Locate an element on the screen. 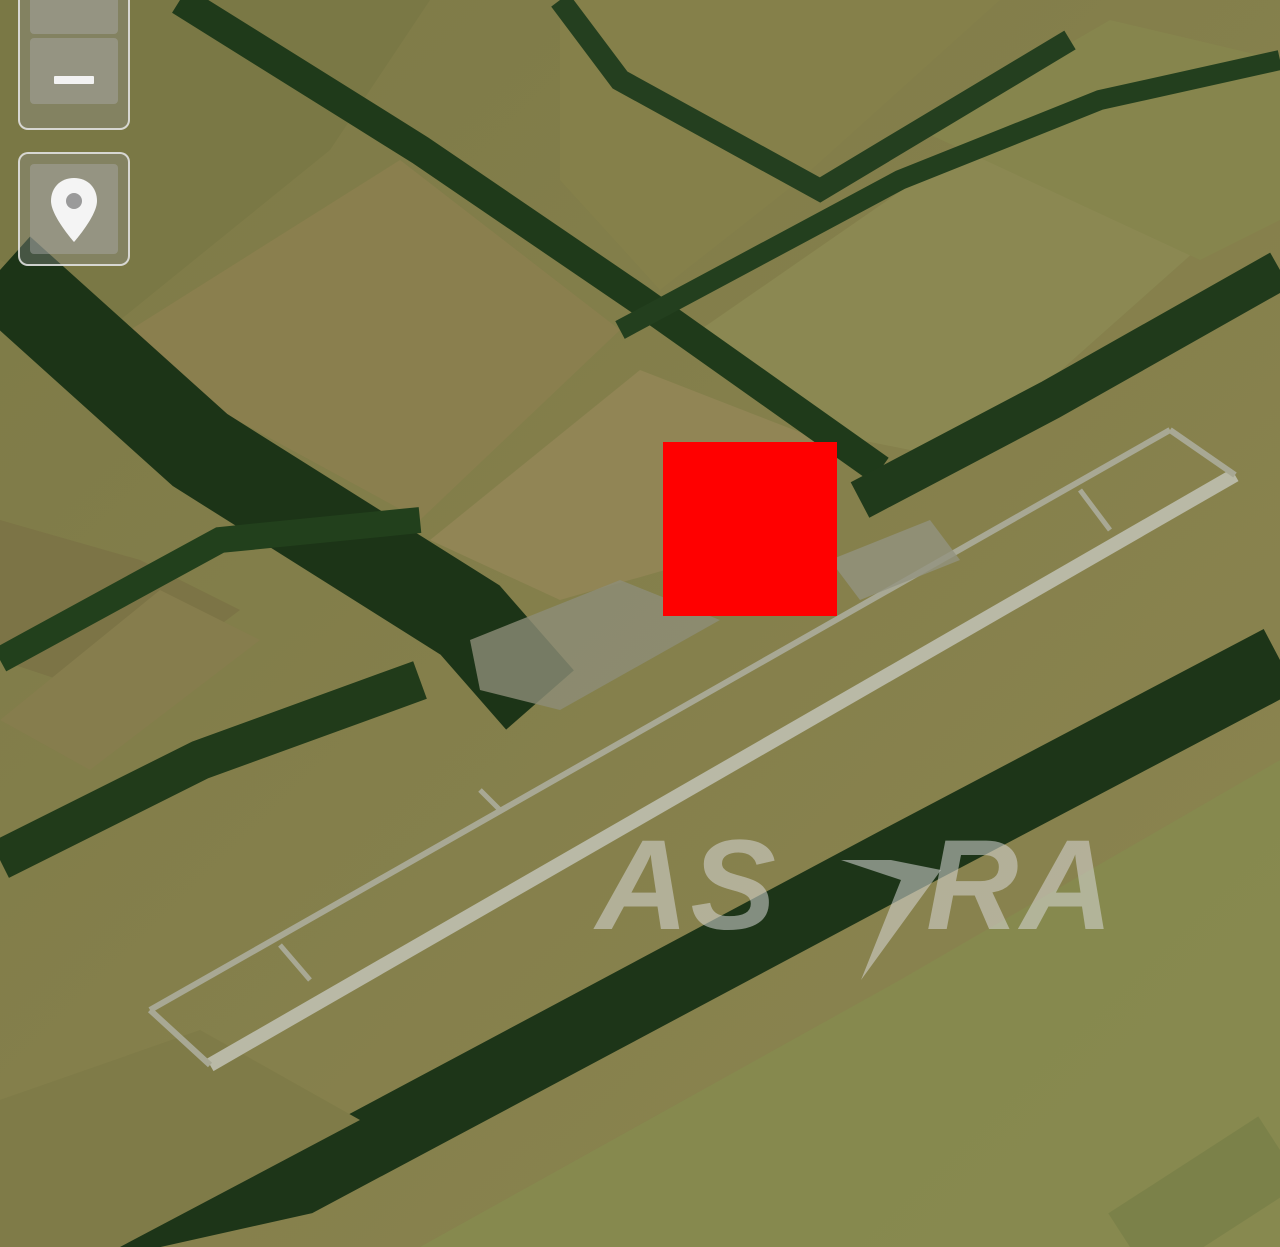  watermark: AS RA is located at coordinates (876, 865).